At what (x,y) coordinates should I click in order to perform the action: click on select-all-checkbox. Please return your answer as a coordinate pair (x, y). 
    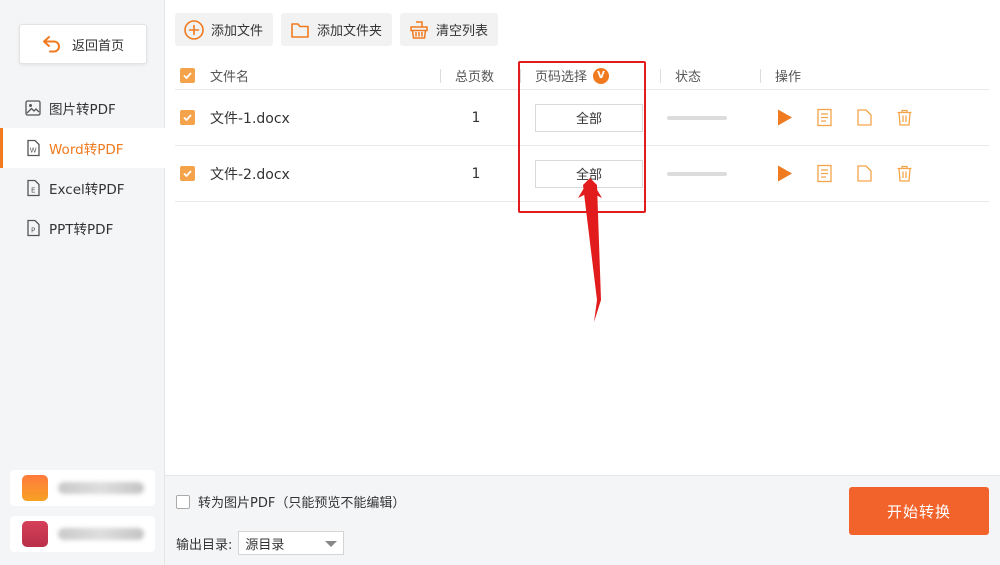
    Looking at the image, I should click on (187, 75).